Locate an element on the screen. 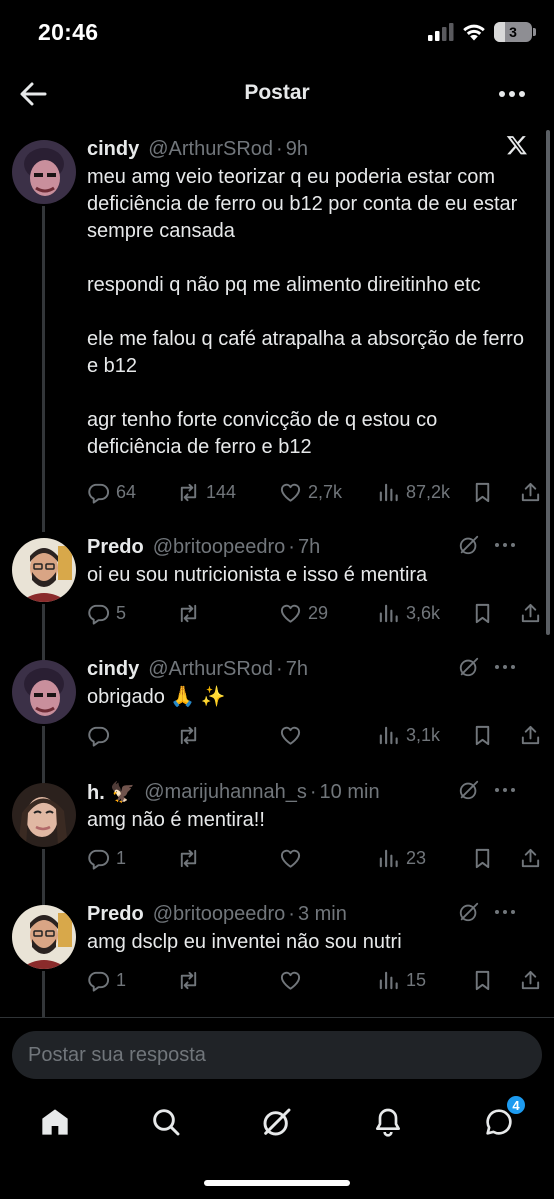 This screenshot has height=1199, width=554. like-button: 29 is located at coordinates (303, 613).